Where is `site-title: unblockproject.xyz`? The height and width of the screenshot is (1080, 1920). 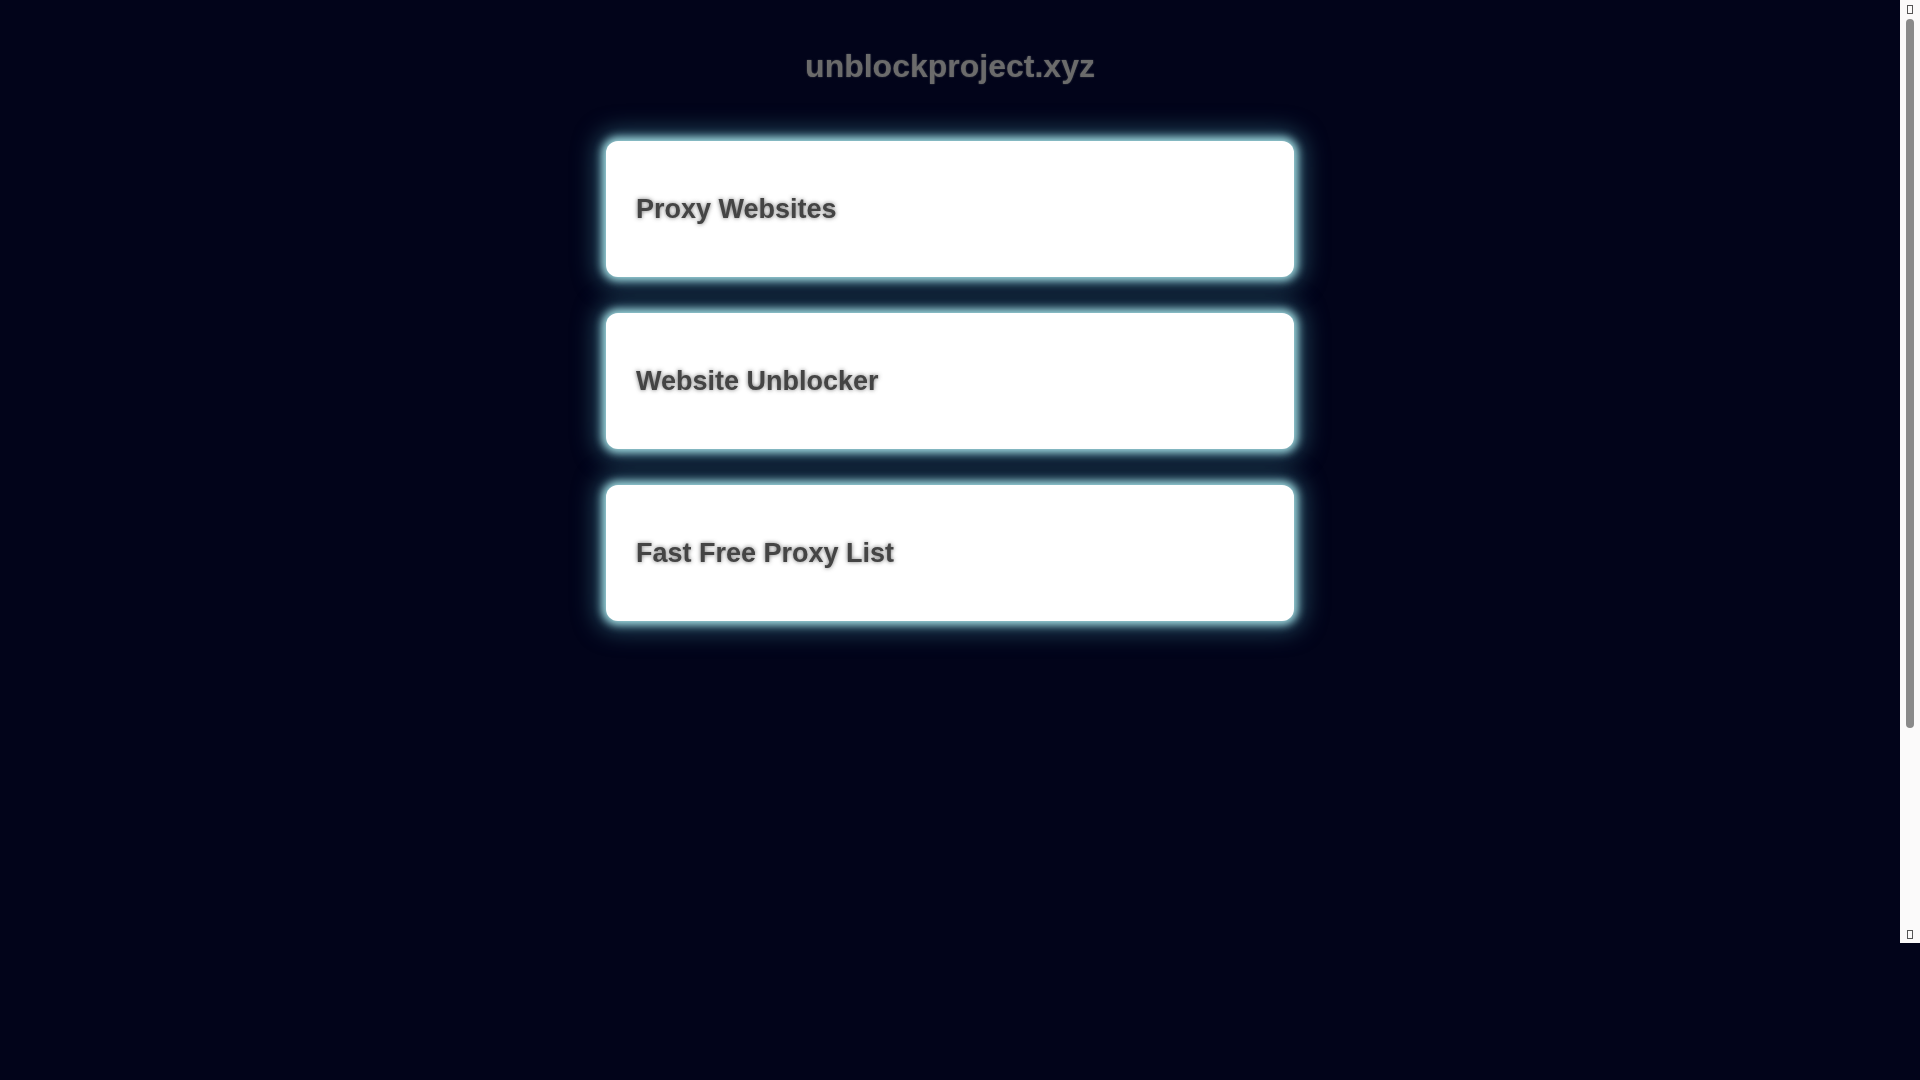 site-title: unblockproject.xyz is located at coordinates (950, 66).